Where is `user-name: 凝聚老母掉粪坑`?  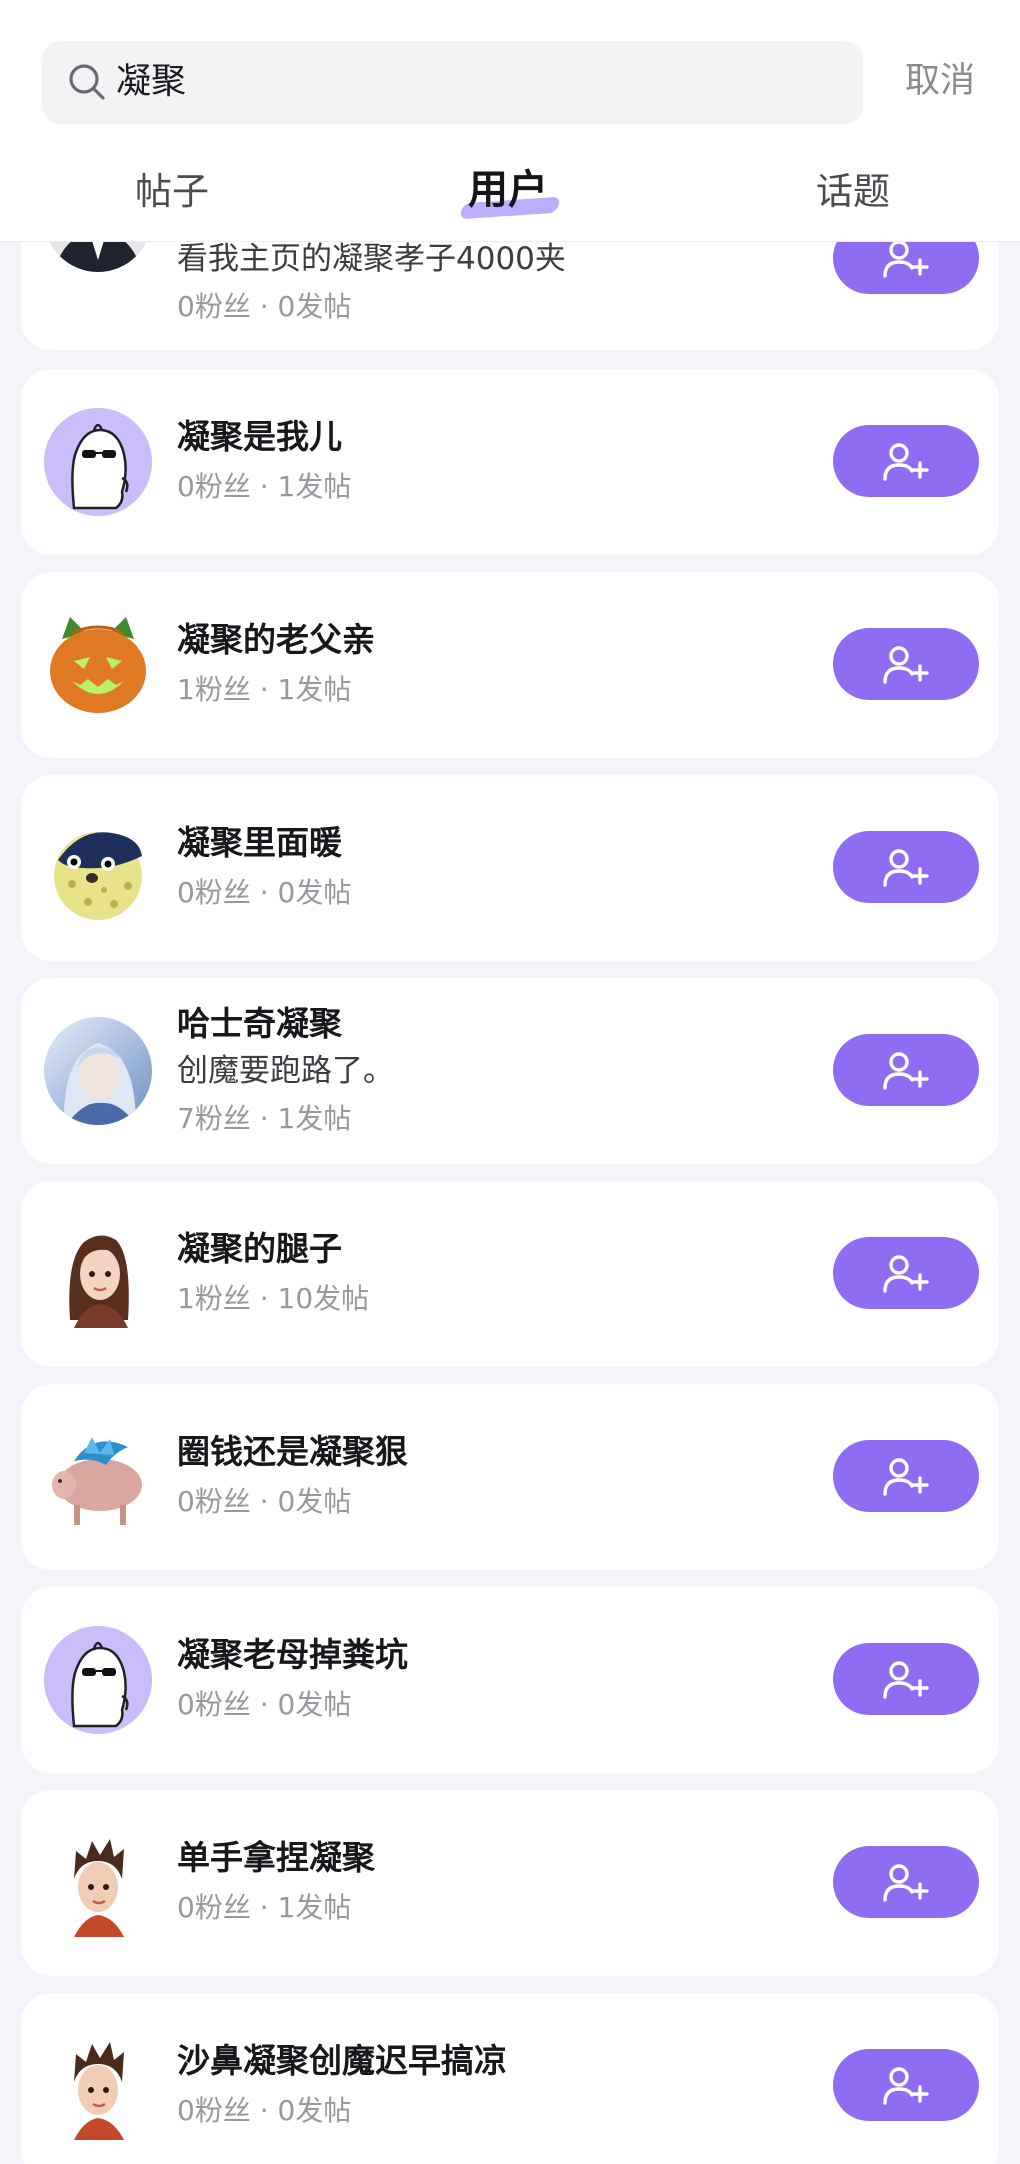 user-name: 凝聚老母掉粪坑 is located at coordinates (292, 1654).